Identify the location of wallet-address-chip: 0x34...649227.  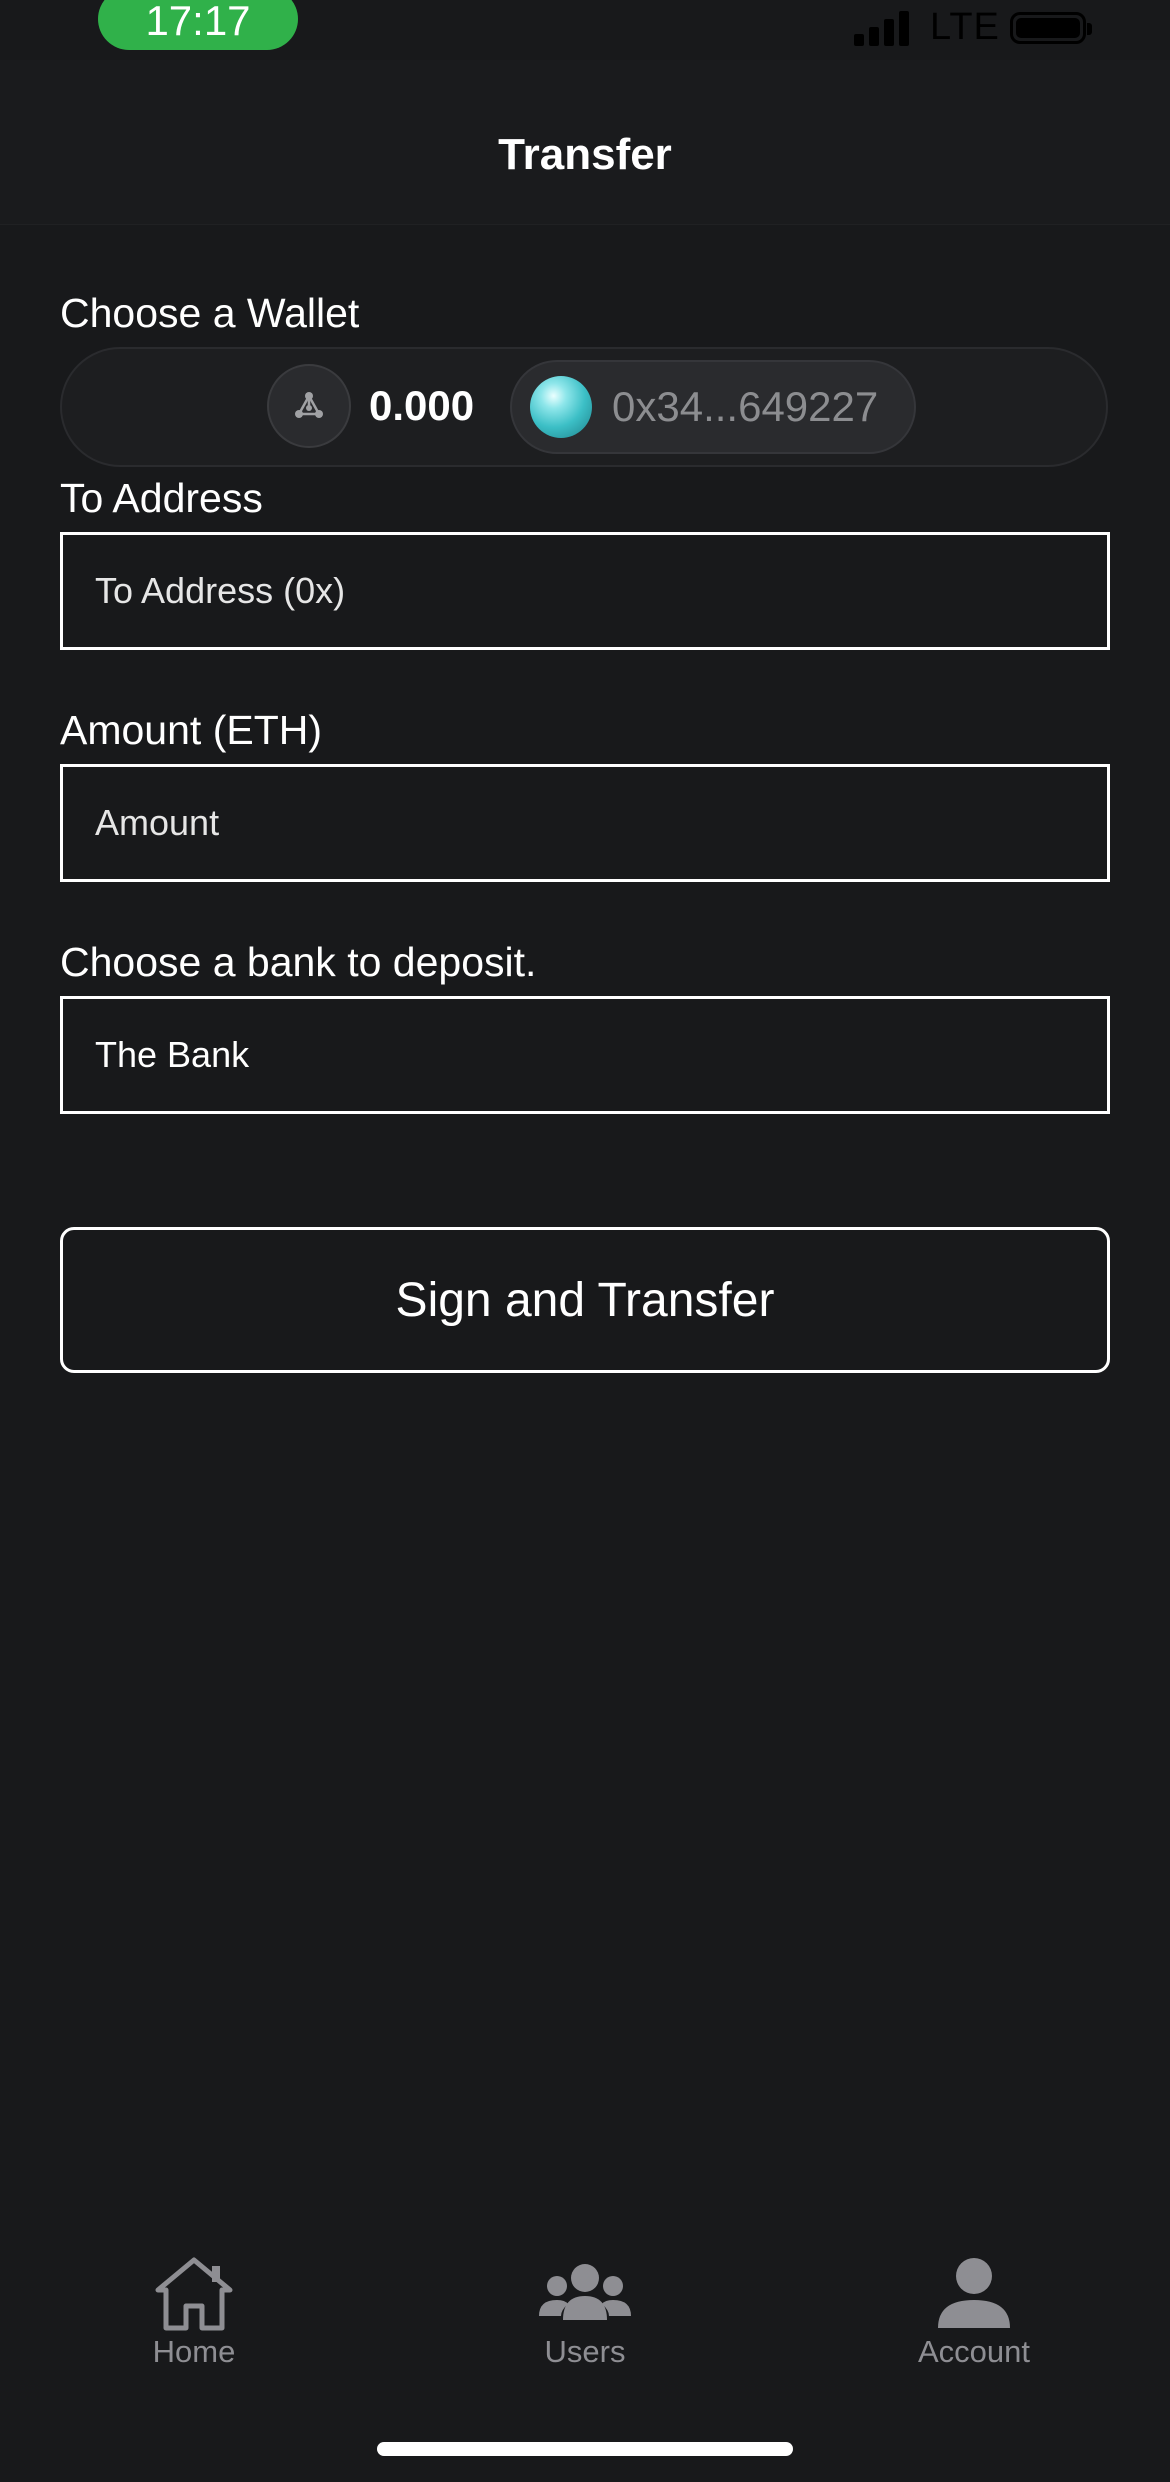
(713, 407).